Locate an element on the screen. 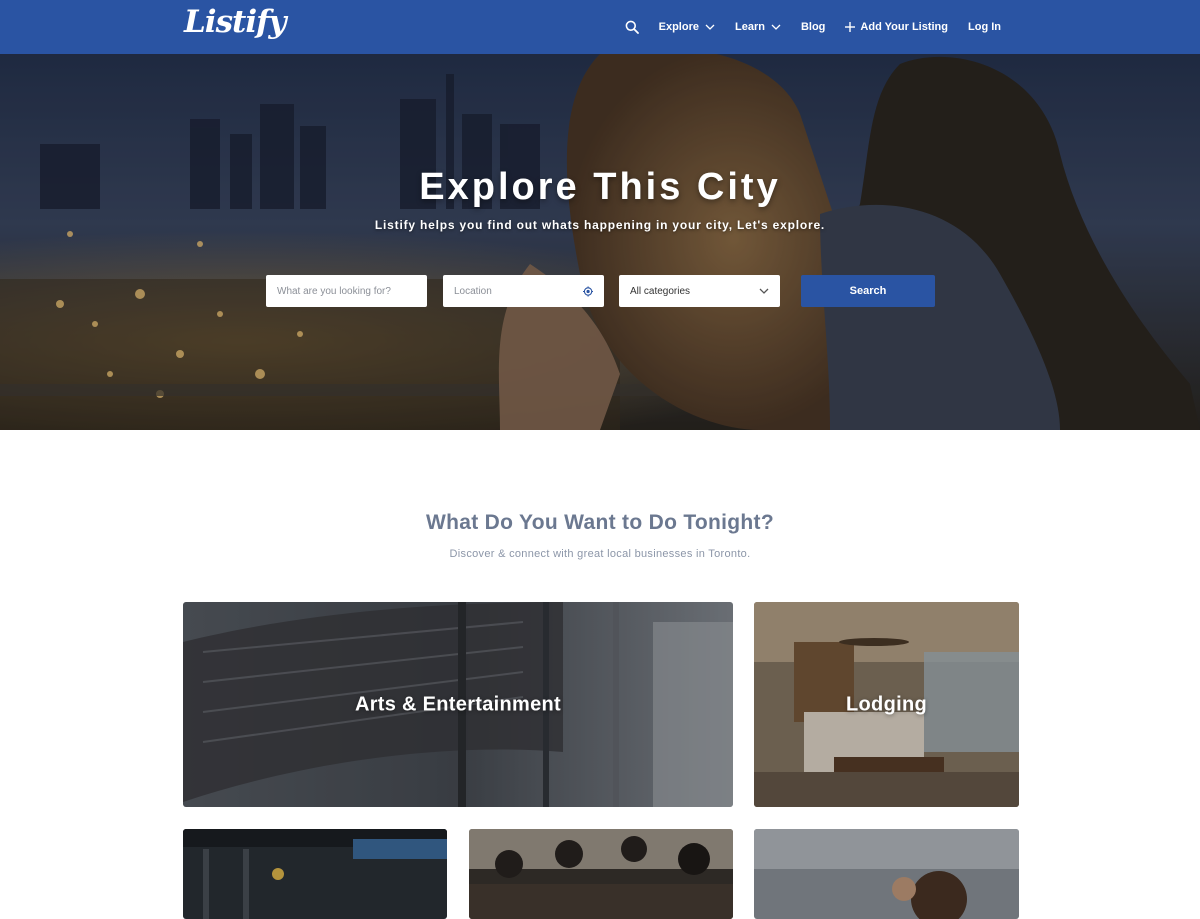 The height and width of the screenshot is (919, 1200). nav-add-listing-label: Add Your Listing is located at coordinates (904, 27).